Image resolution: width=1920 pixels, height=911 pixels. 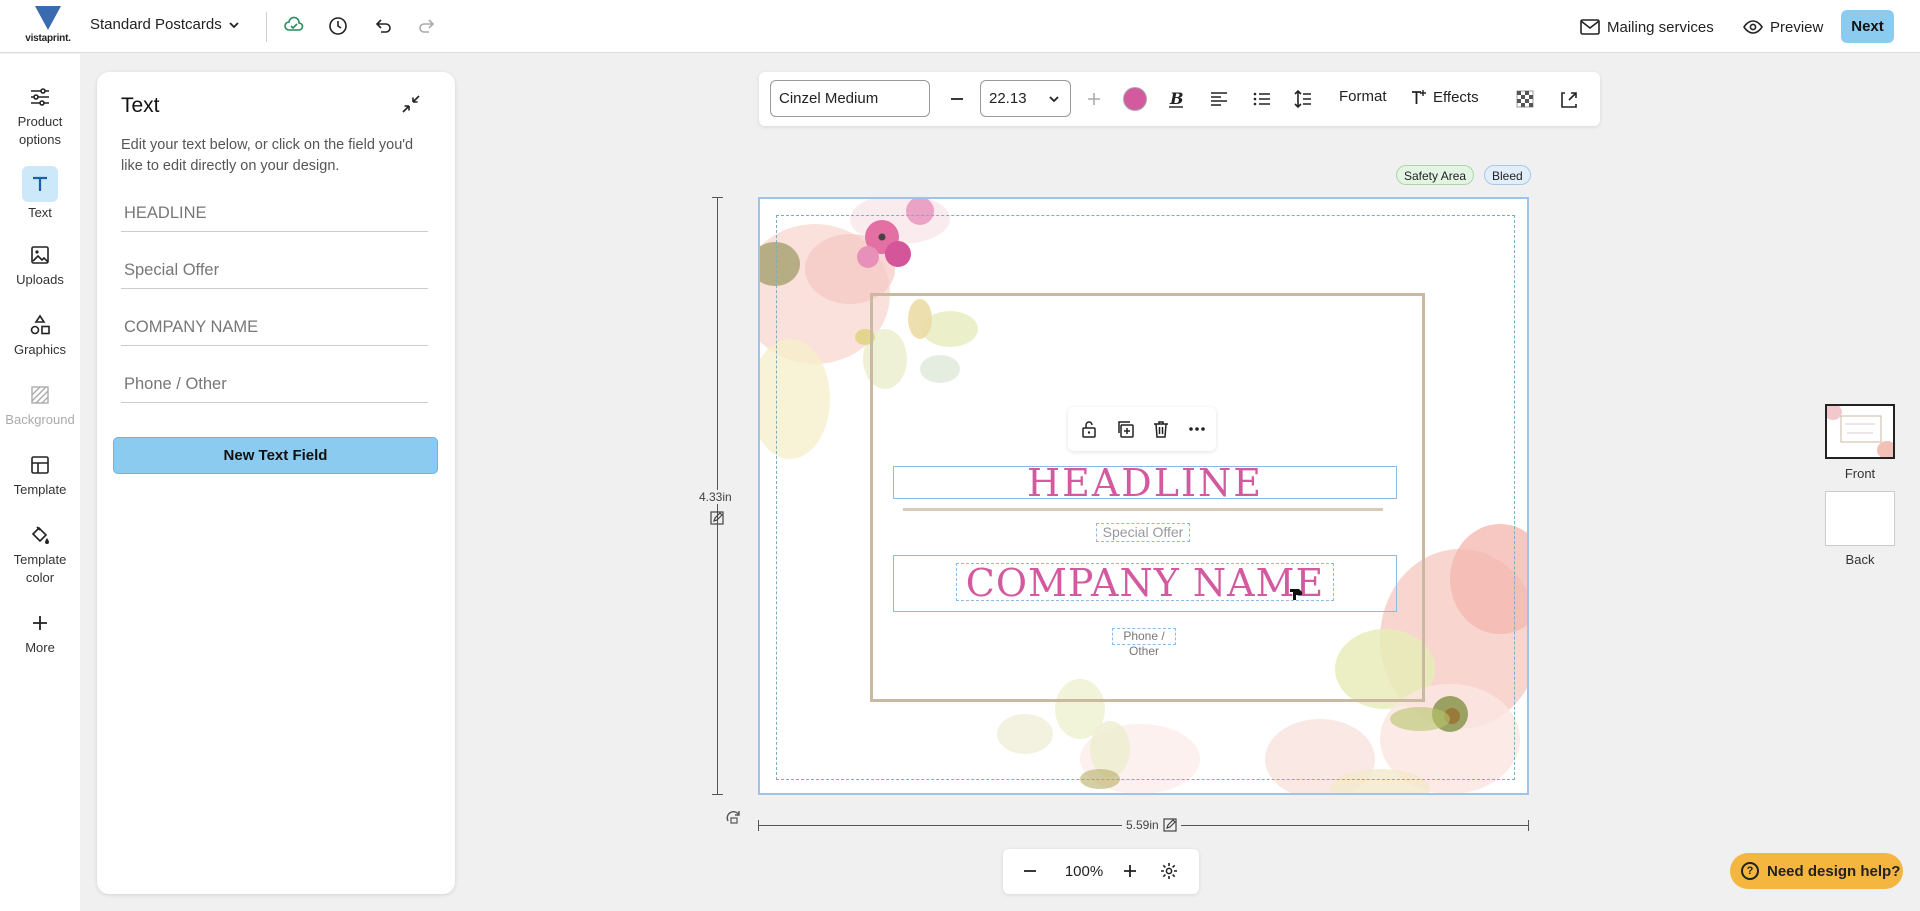 What do you see at coordinates (1142, 429) in the screenshot?
I see `element-context-toolbar` at bounding box center [1142, 429].